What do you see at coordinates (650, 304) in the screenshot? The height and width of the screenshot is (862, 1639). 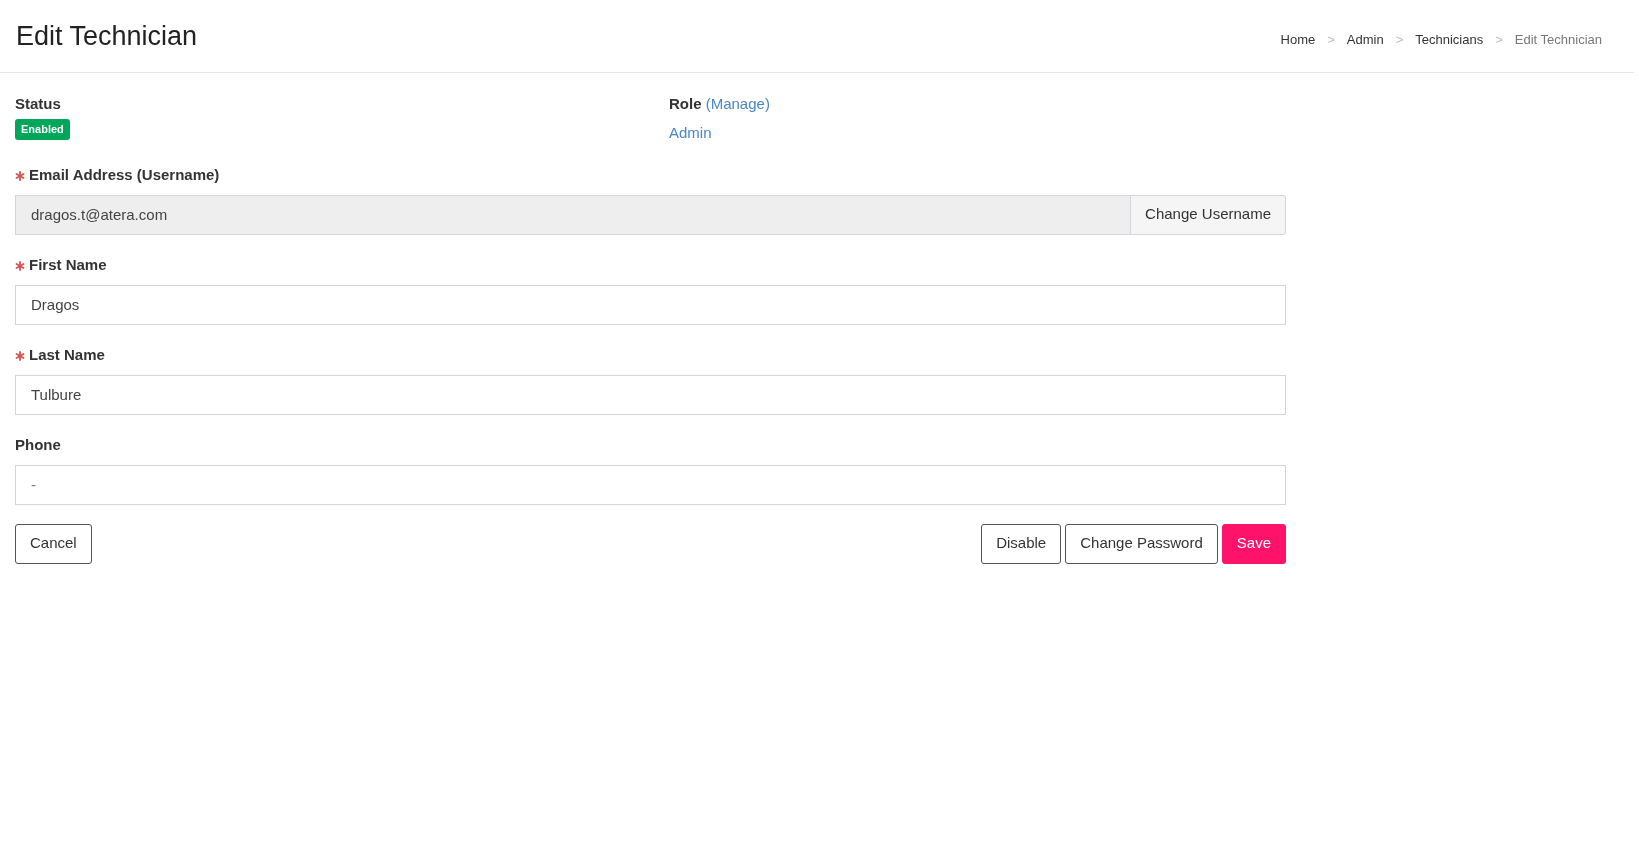 I see `input-field: Dragos` at bounding box center [650, 304].